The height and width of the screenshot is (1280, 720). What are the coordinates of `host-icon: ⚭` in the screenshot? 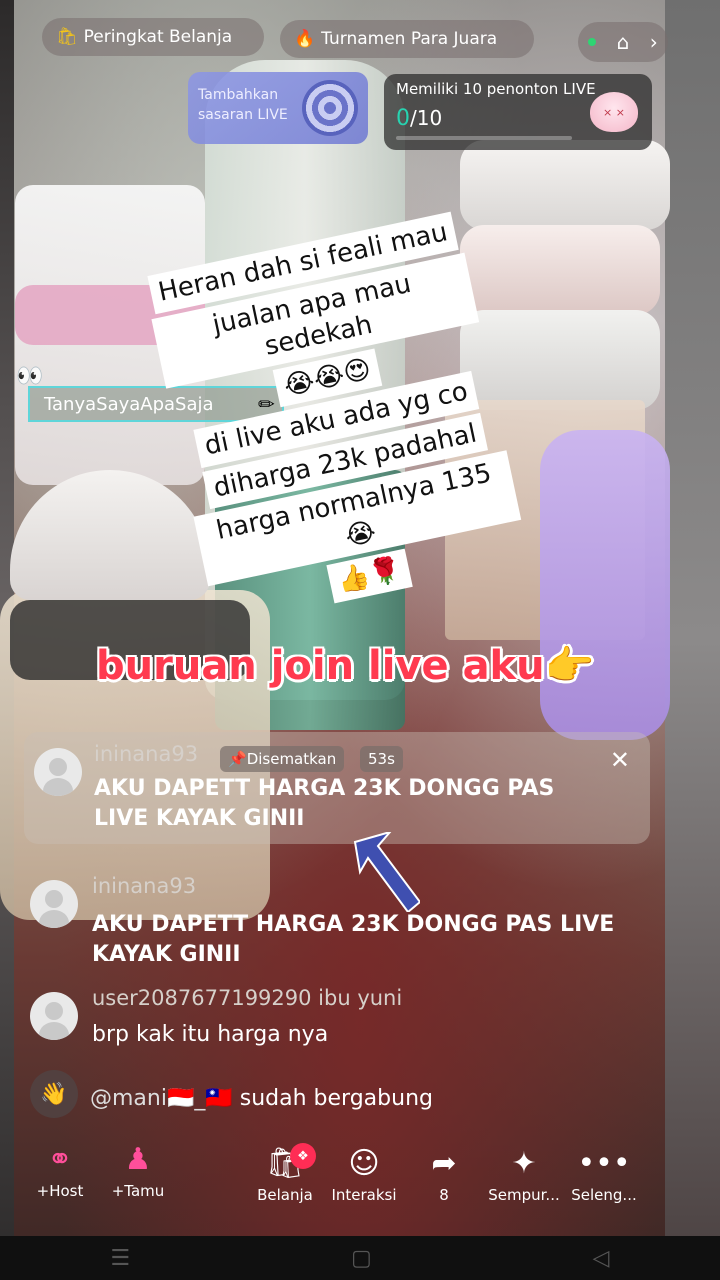 It's located at (60, 1159).